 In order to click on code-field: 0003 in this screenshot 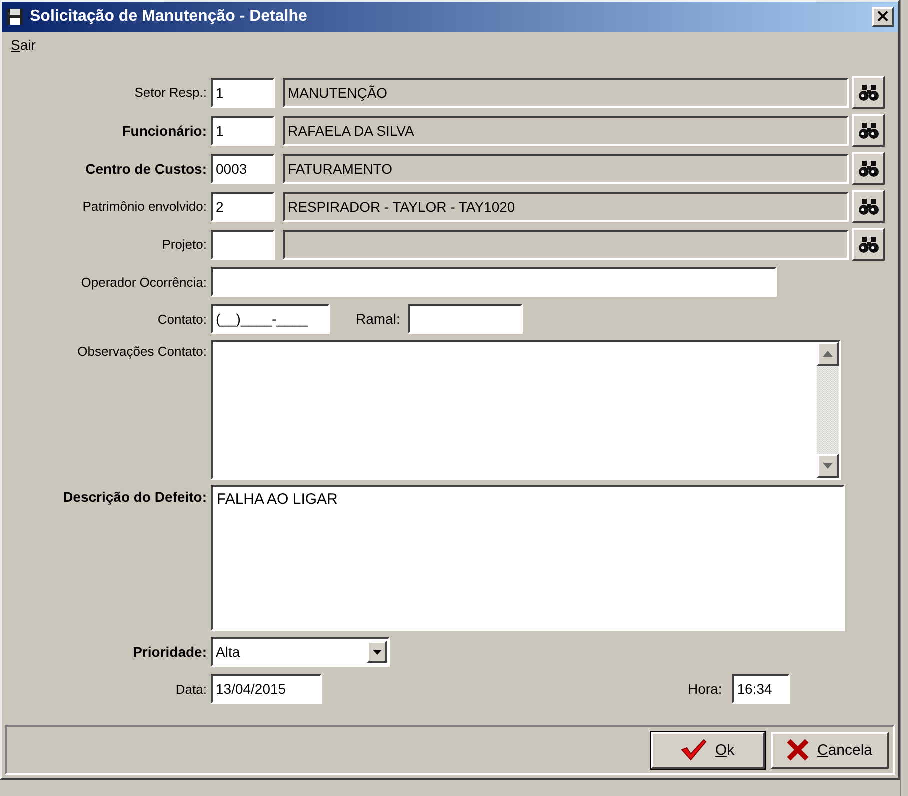, I will do `click(243, 169)`.